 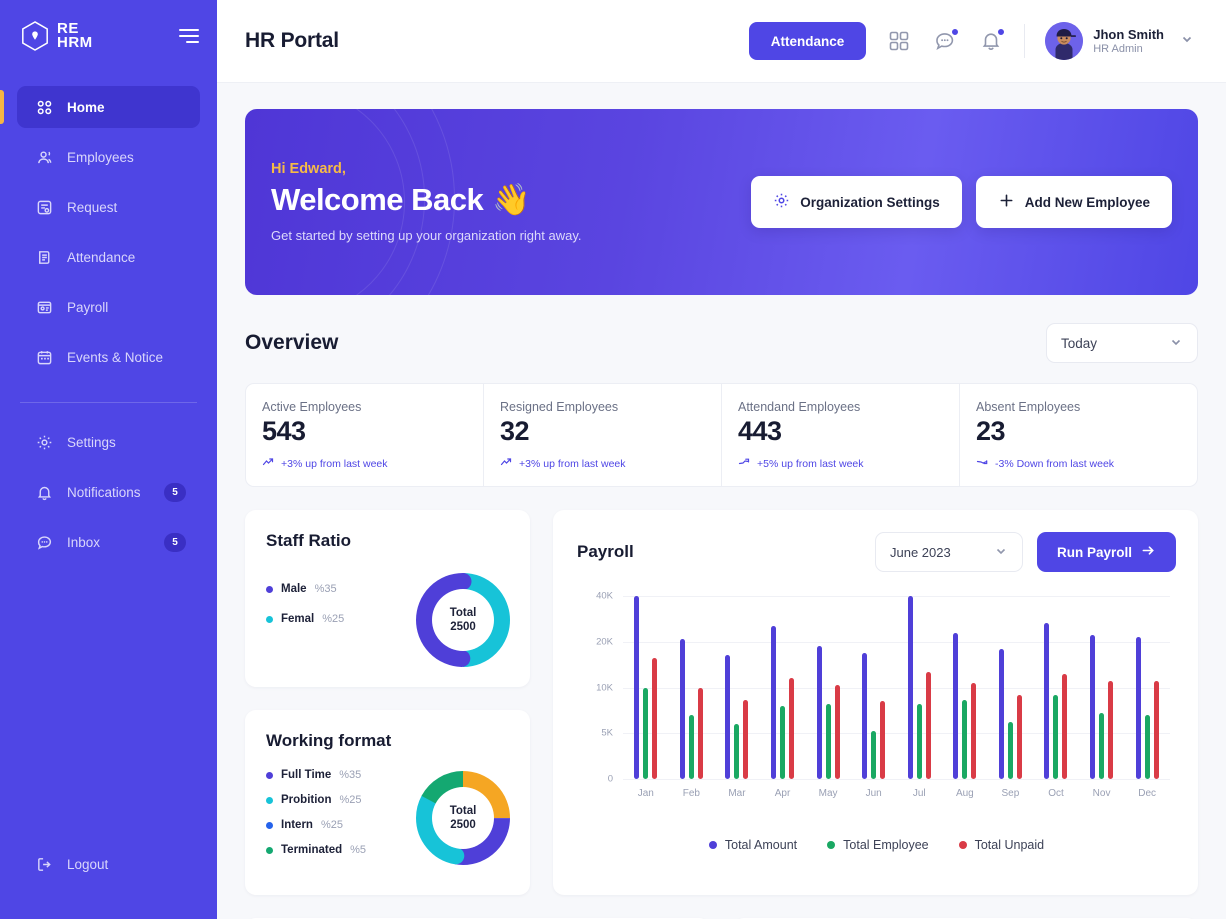 I want to click on sidebar-item-label: Inbox, so click(x=84, y=542).